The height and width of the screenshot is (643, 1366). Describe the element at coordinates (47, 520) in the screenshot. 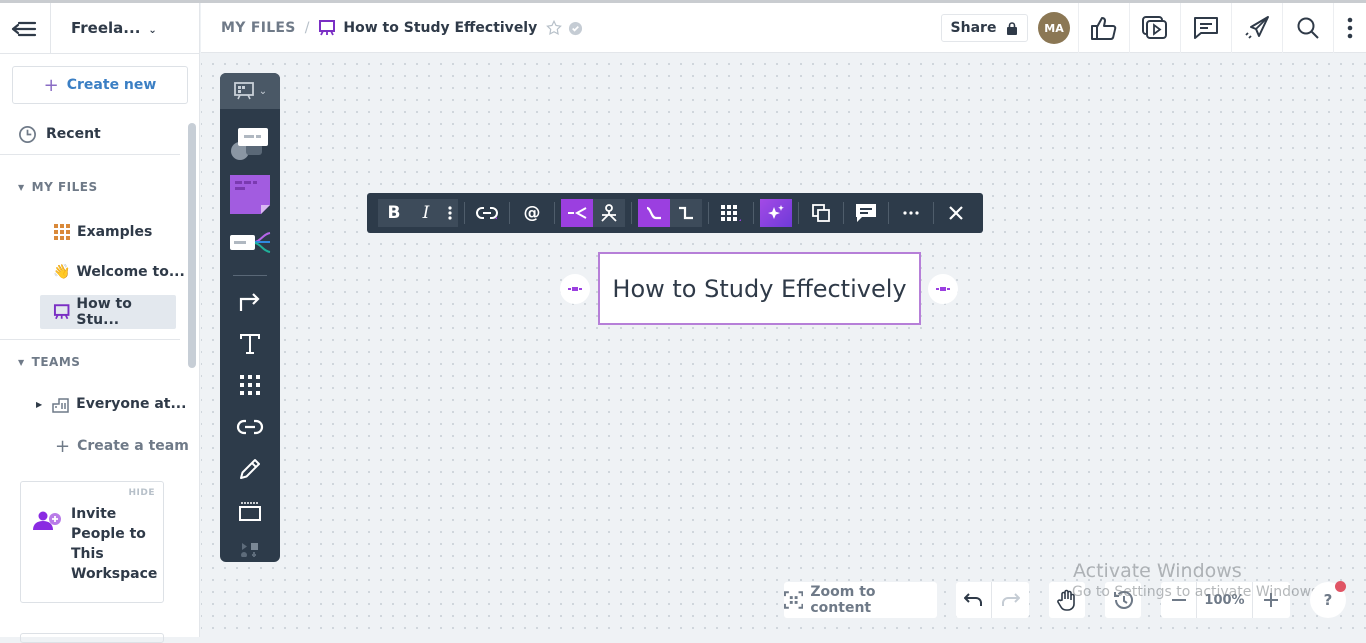

I see `add-user-icon` at that location.